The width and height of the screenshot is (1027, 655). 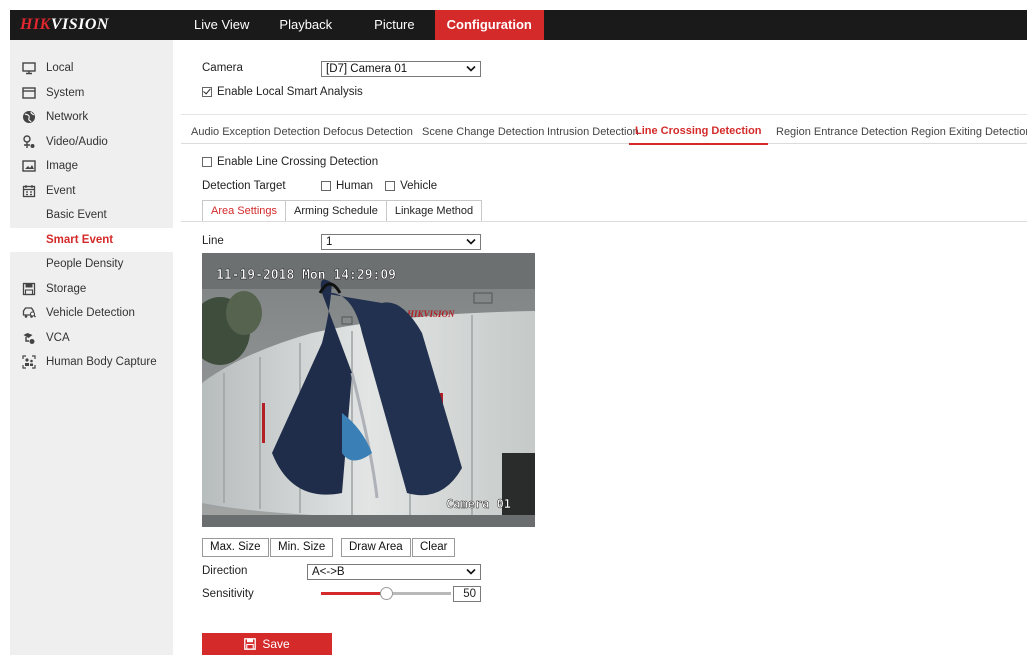 What do you see at coordinates (29, 338) in the screenshot?
I see `vca-icon` at bounding box center [29, 338].